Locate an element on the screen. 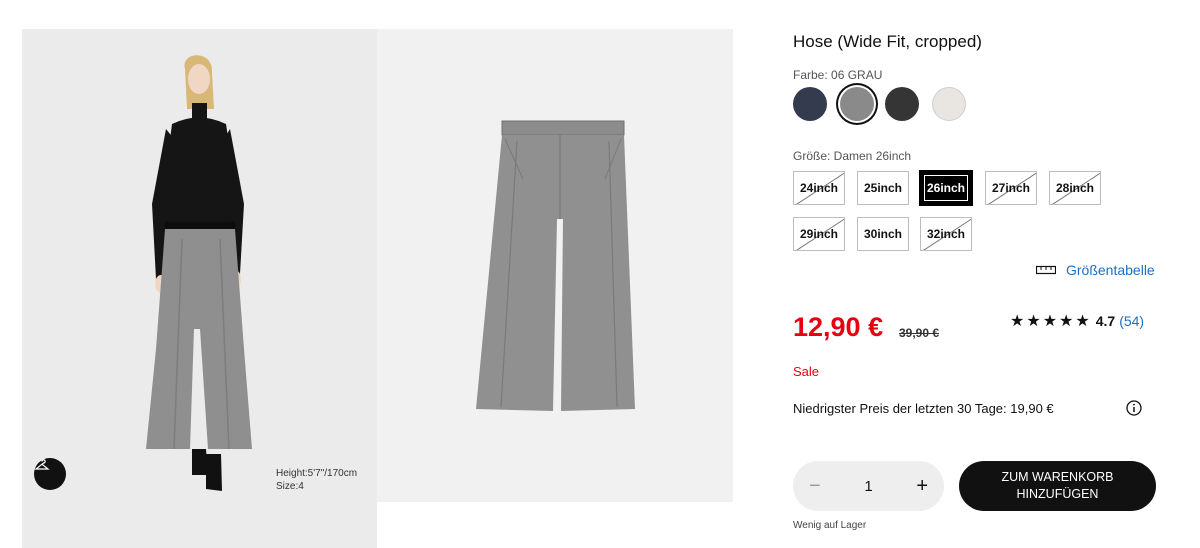  quantity-decrease-button: − is located at coordinates (815, 486).